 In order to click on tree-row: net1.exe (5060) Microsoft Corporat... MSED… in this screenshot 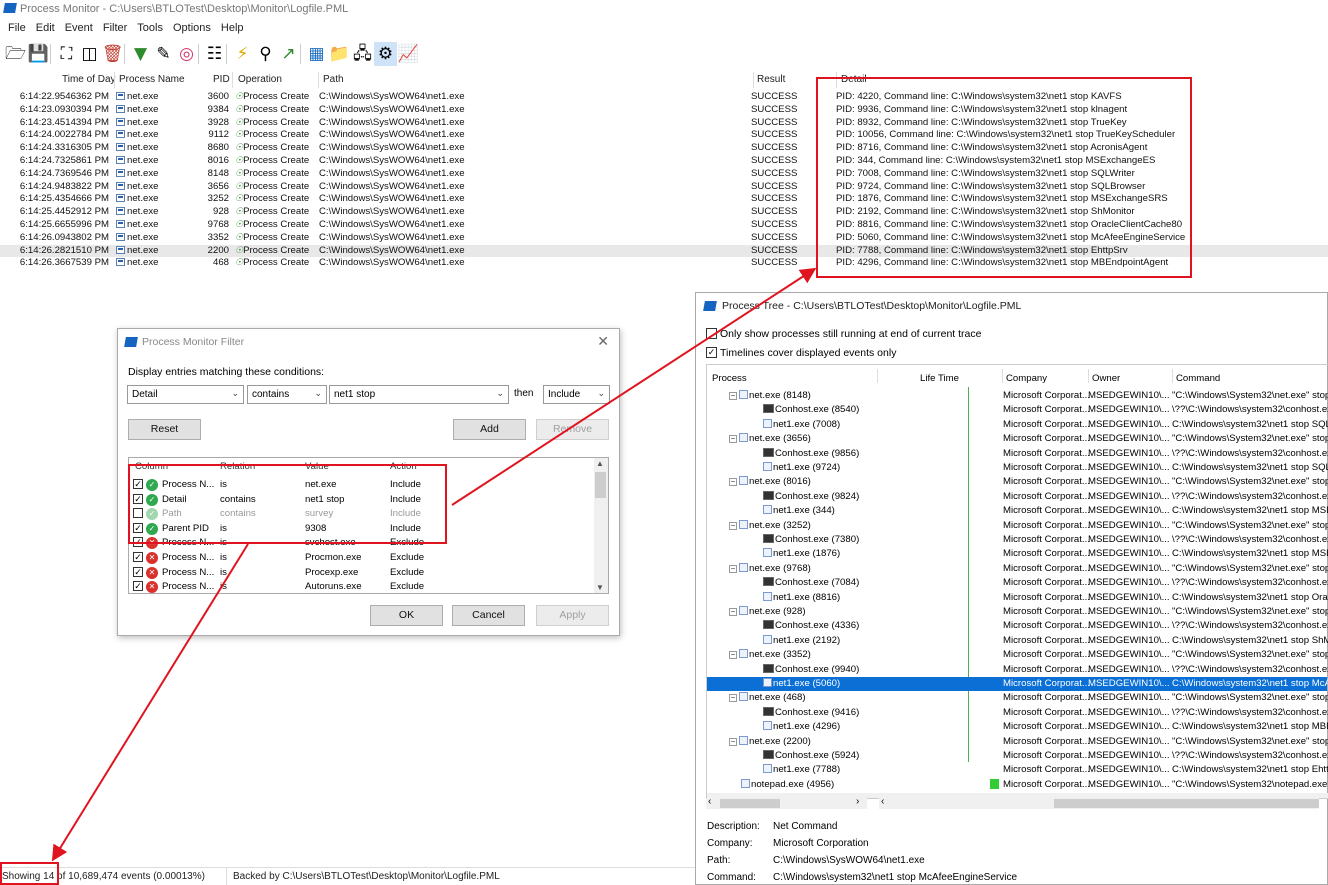, I will do `click(1017, 684)`.